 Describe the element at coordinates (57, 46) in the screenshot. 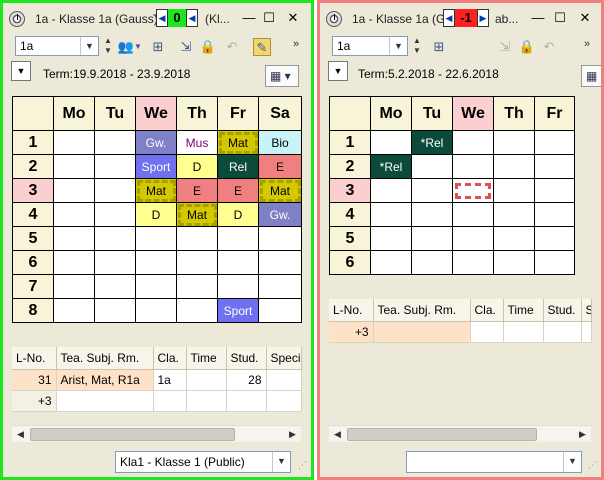

I see `left-class-select: 1a ▼` at that location.